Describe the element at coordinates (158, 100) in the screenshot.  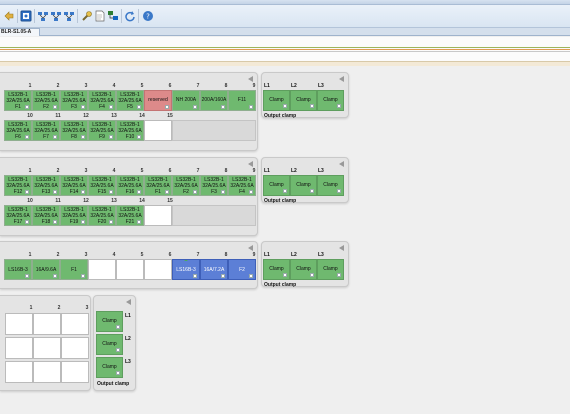
I see `breaker-cell: reserved` at that location.